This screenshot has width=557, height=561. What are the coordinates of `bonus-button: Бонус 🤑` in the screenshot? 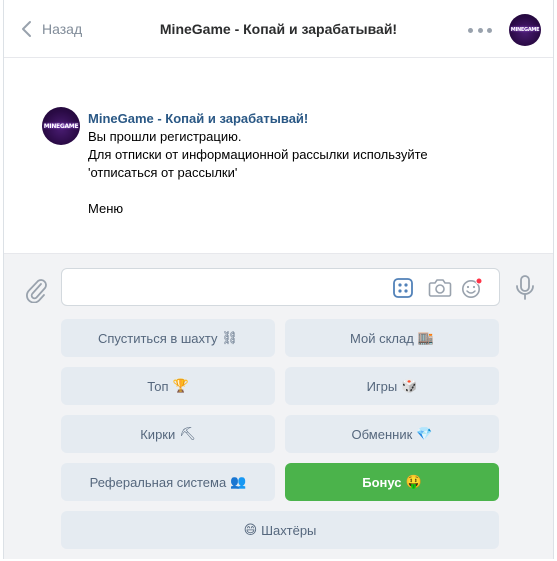 It's located at (392, 482).